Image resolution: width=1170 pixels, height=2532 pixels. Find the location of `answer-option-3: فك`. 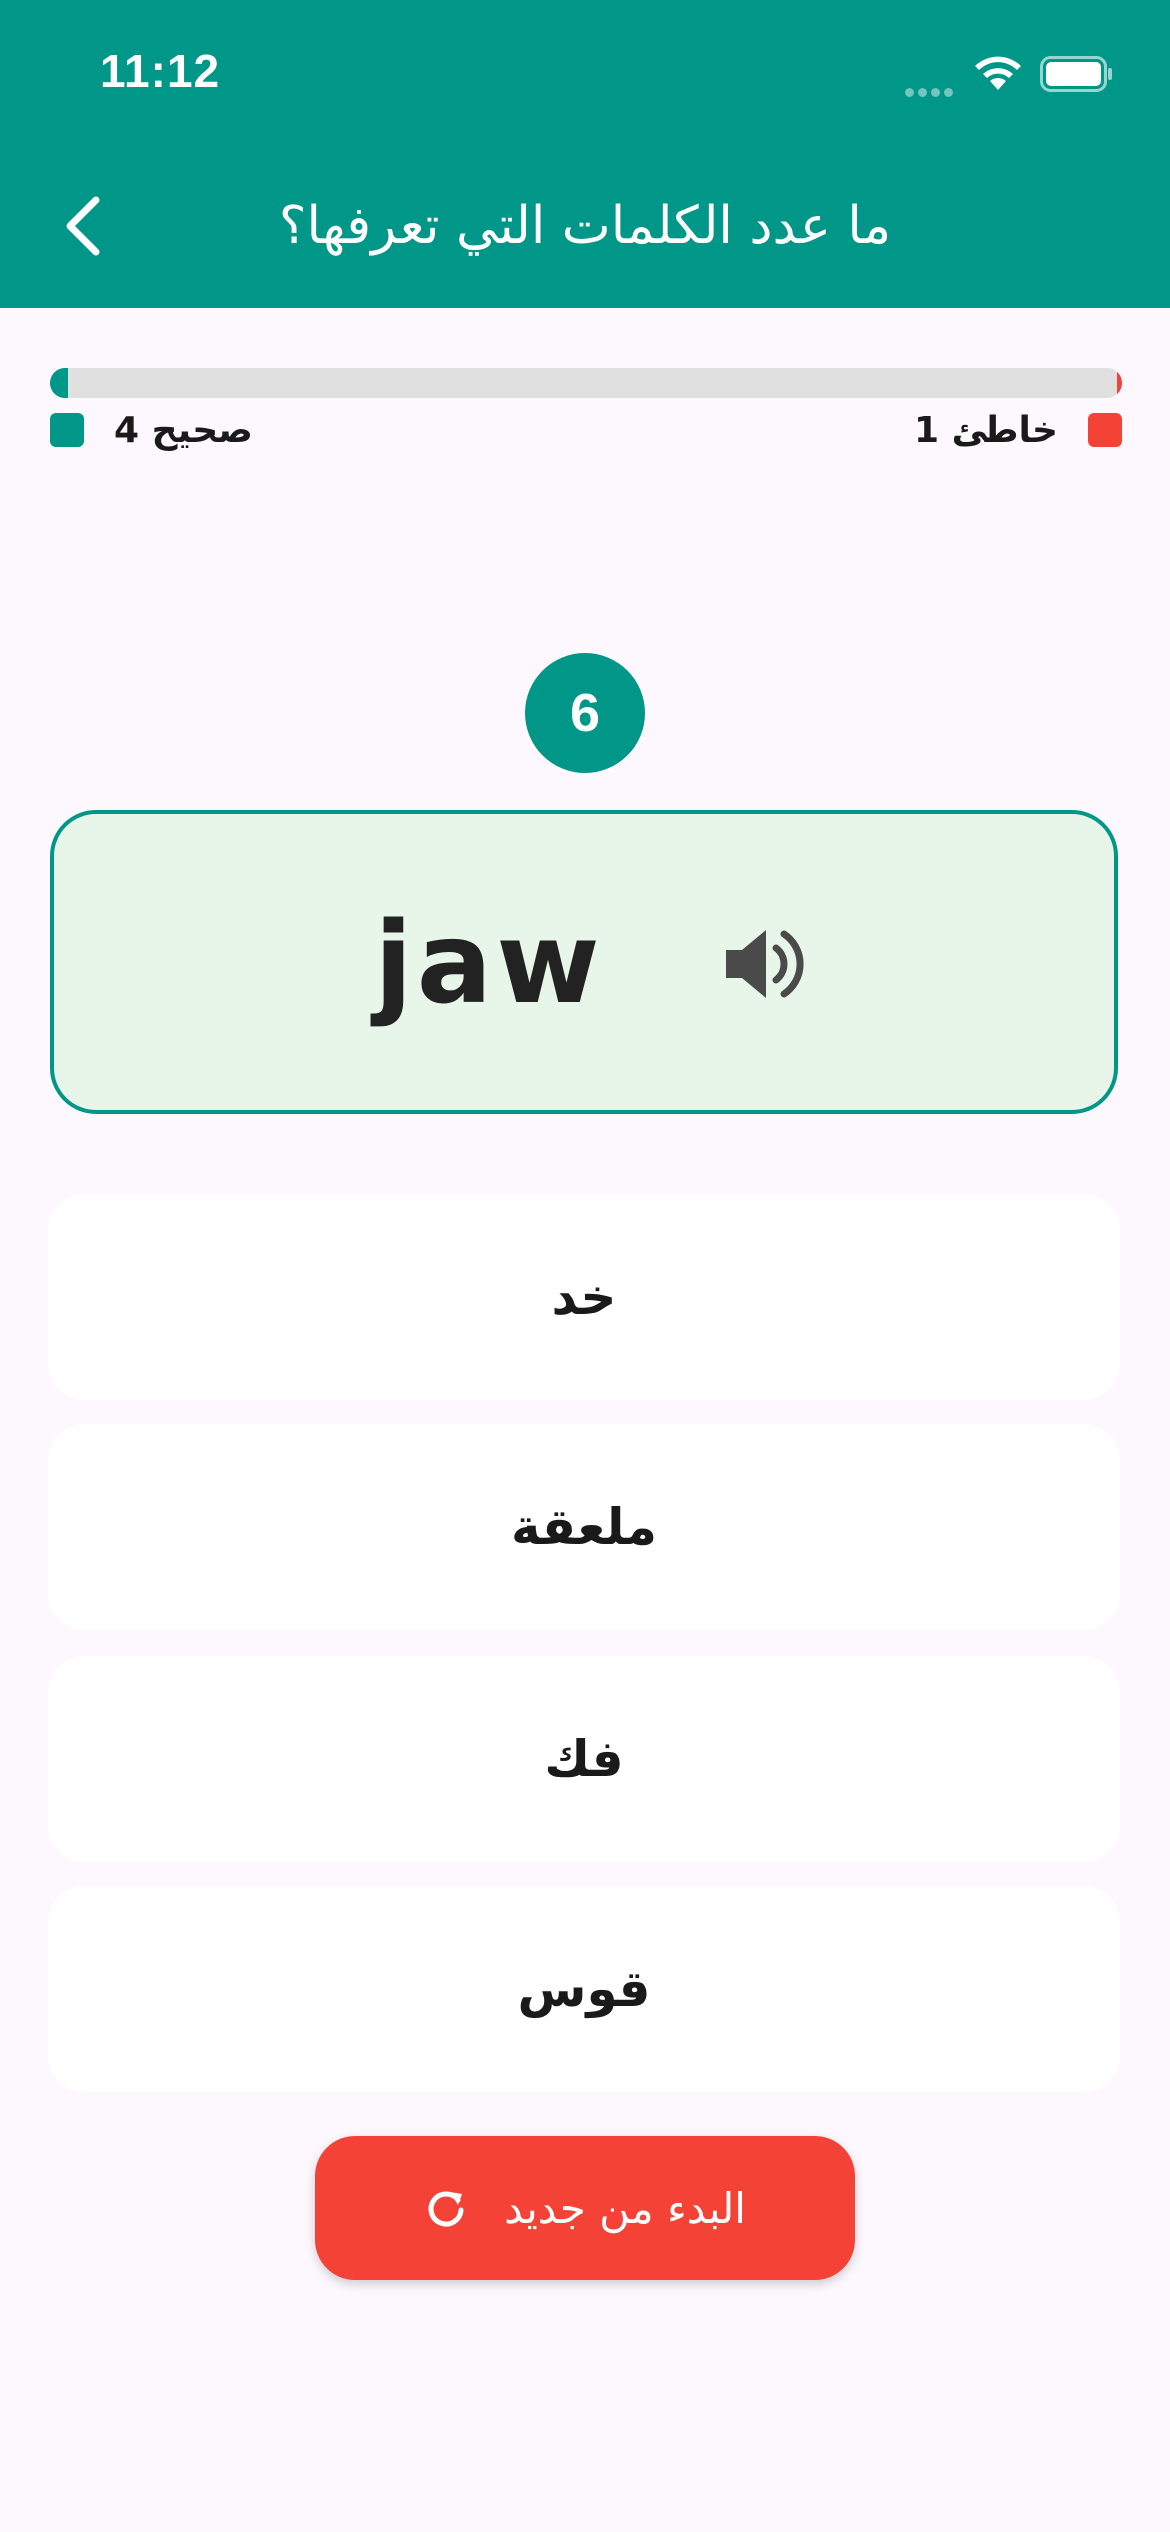

answer-option-3: فك is located at coordinates (584, 1759).